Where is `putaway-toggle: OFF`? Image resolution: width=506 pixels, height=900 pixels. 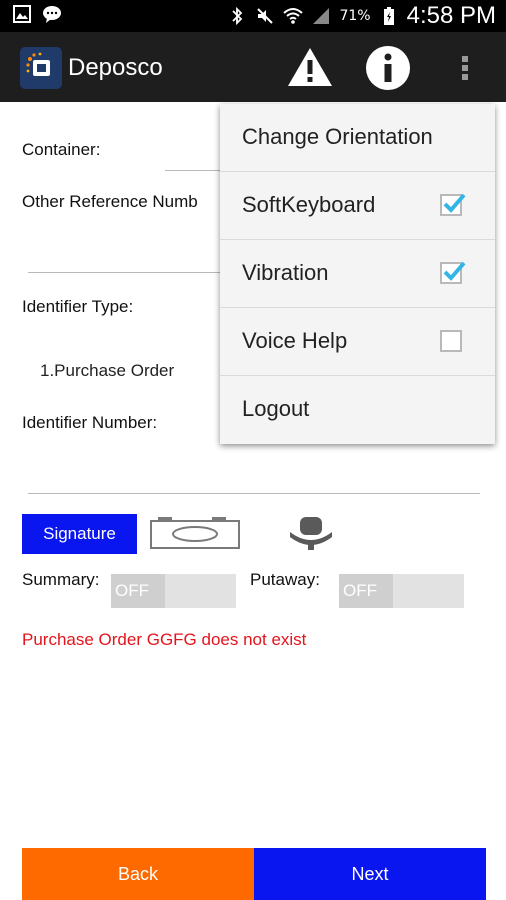 putaway-toggle: OFF is located at coordinates (401, 591).